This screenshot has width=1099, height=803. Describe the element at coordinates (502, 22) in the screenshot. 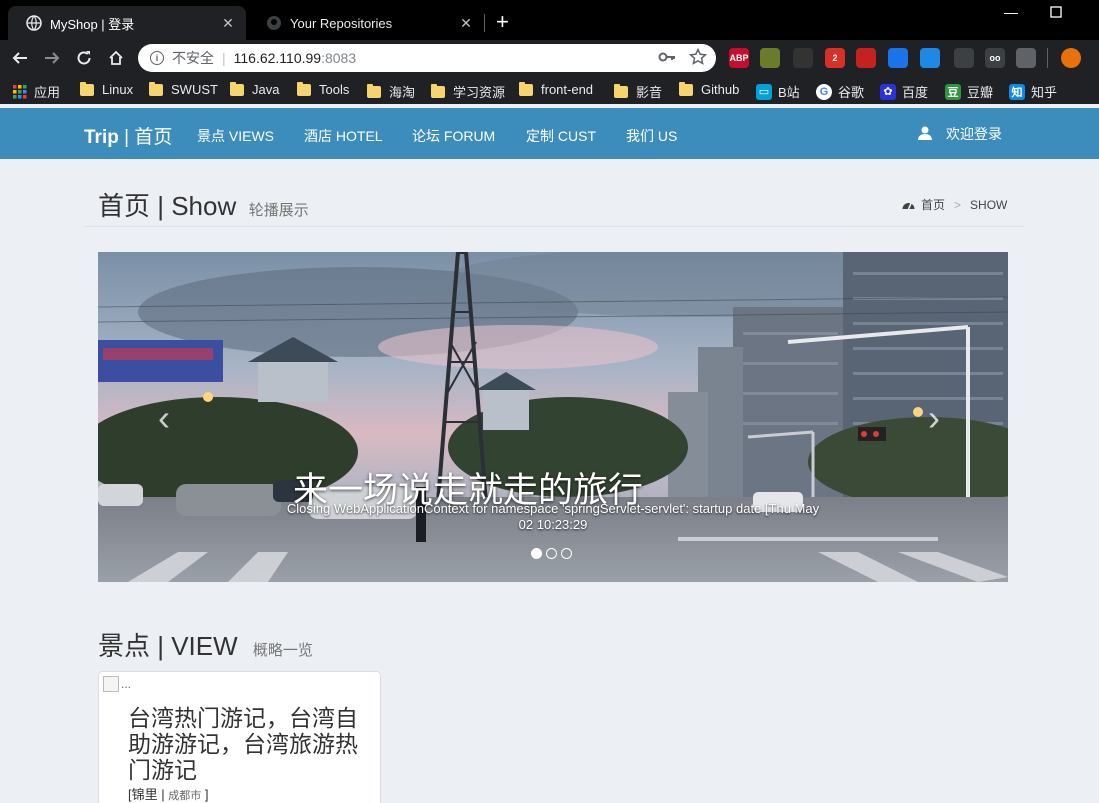

I see `new-tab-button: +` at that location.